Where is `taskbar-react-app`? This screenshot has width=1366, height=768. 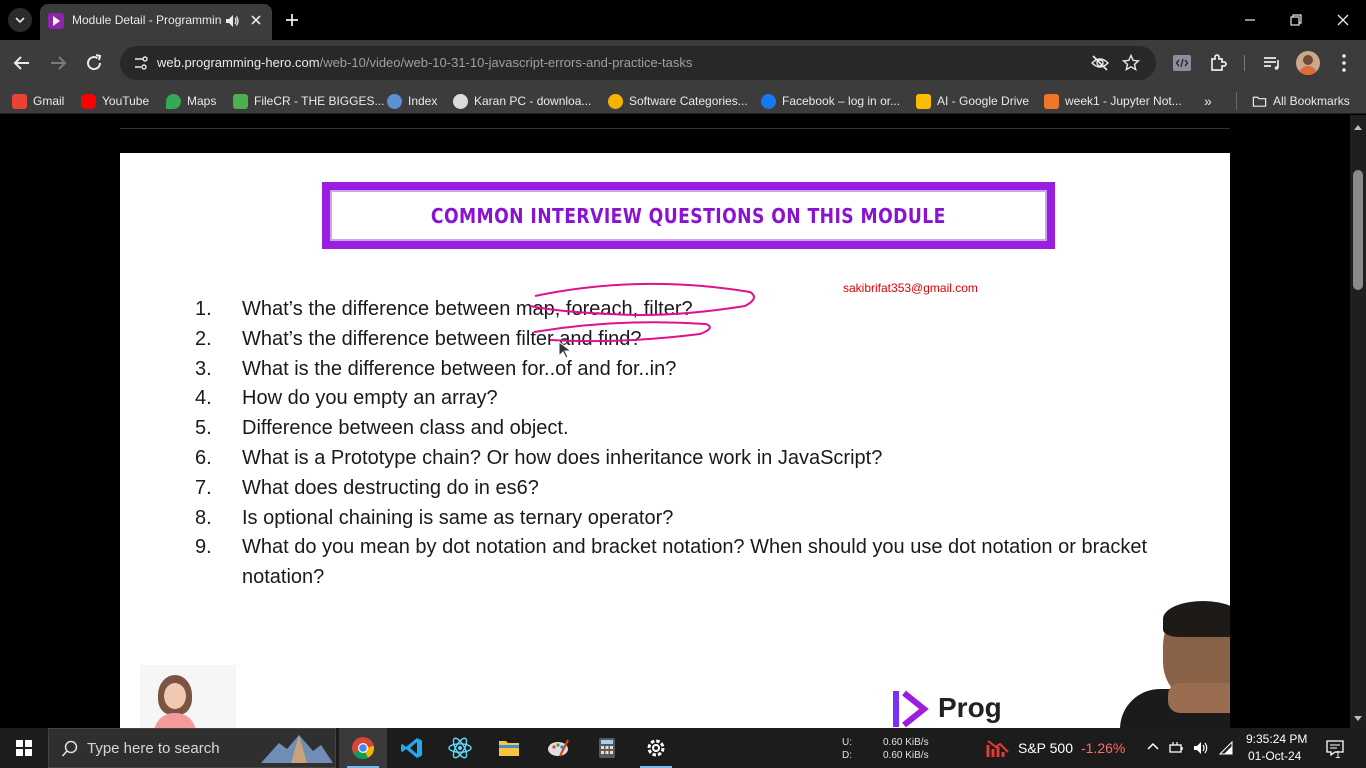
taskbar-react-app is located at coordinates (460, 748).